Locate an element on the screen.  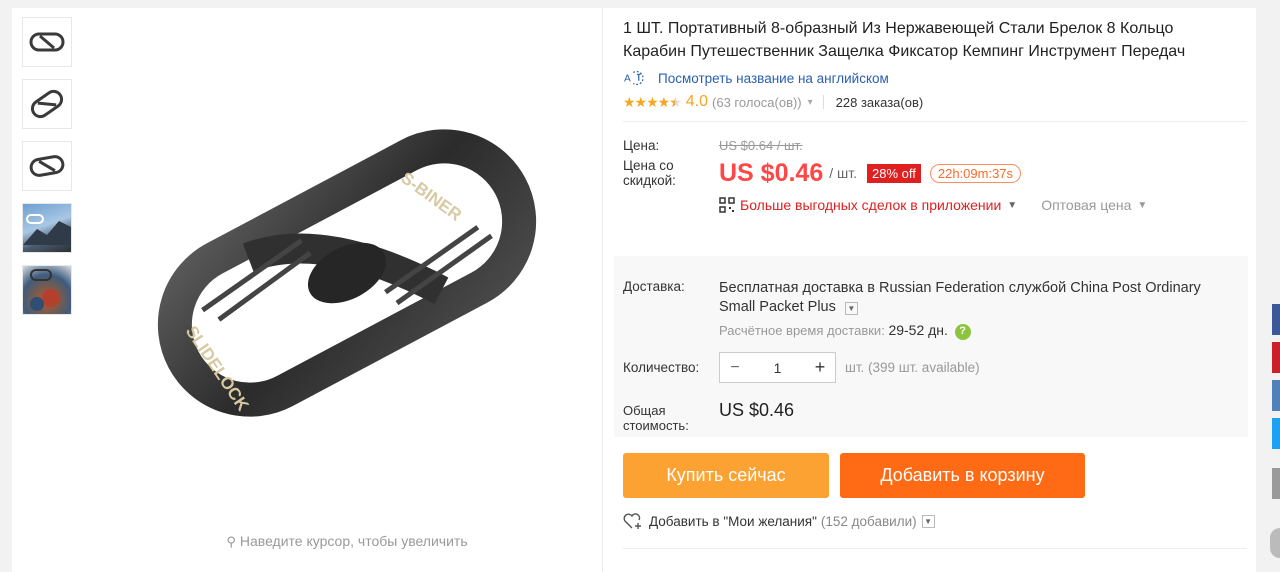
wishlist-label: Добавить в "Мои желания" is located at coordinates (733, 521).